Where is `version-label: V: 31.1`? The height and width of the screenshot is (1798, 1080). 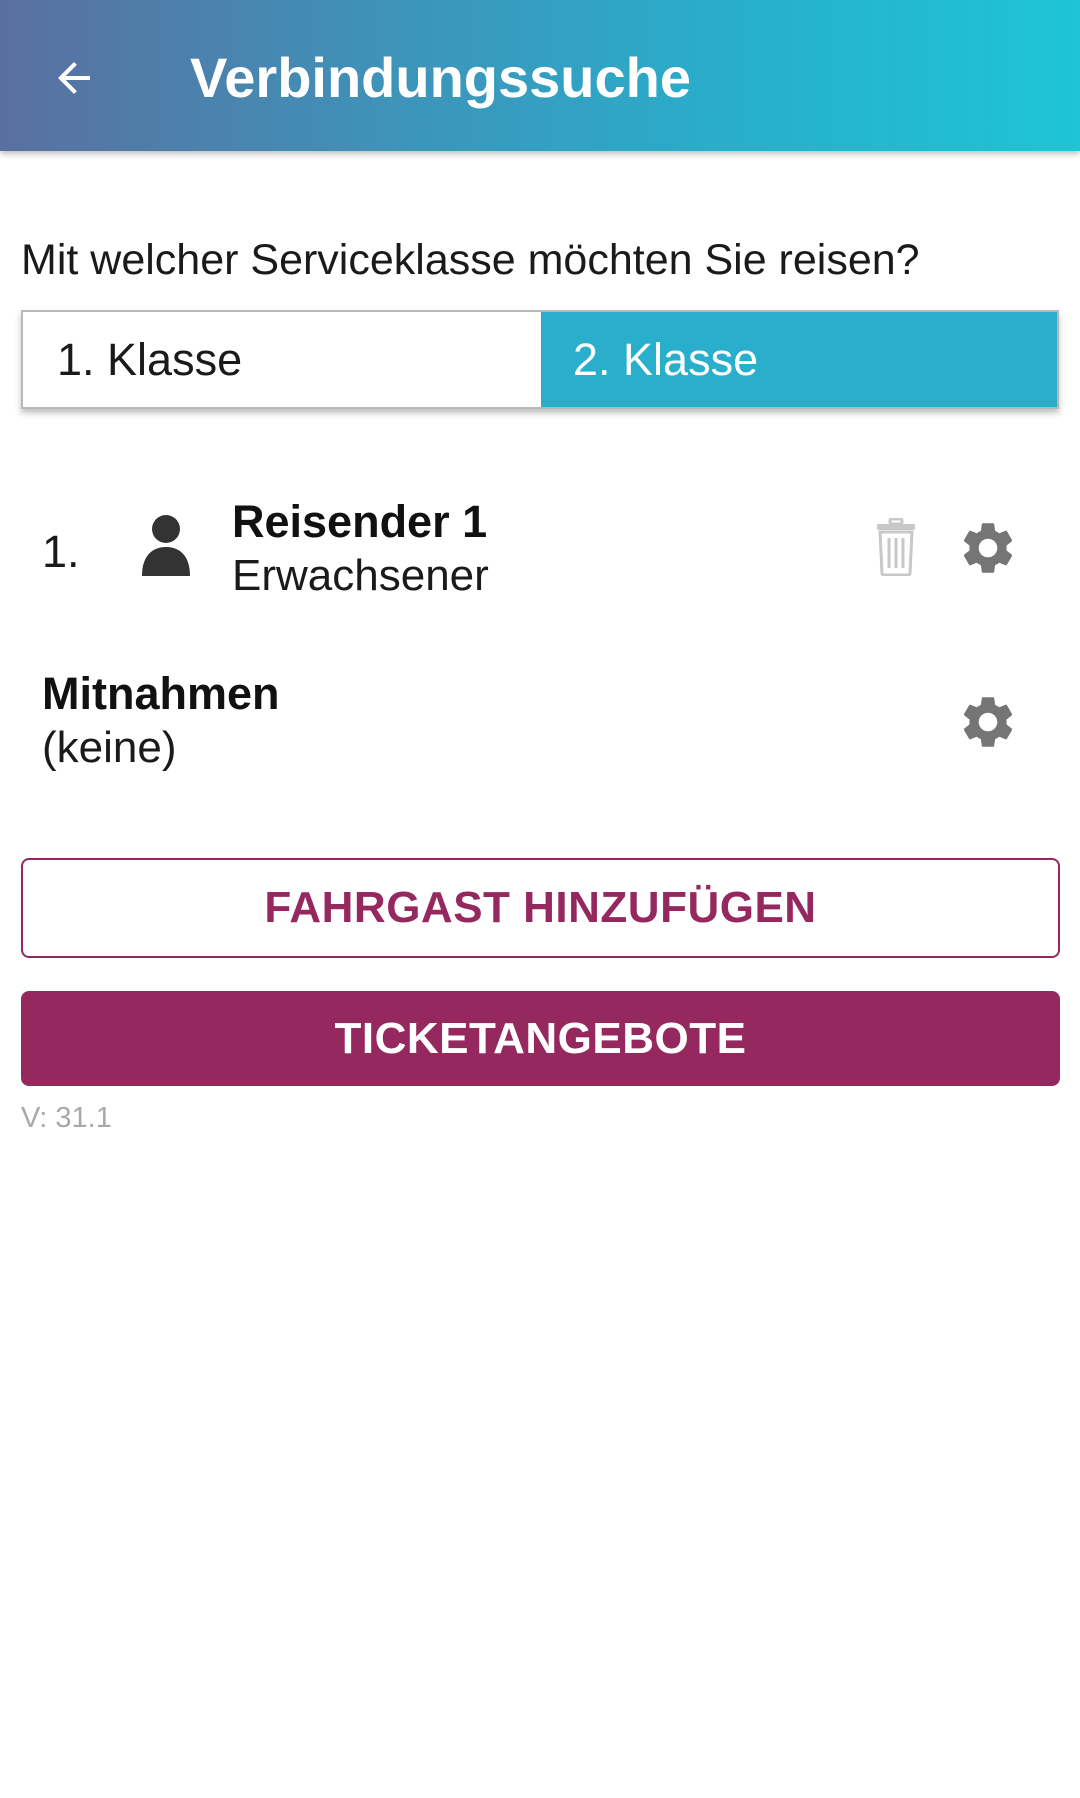 version-label: V: 31.1 is located at coordinates (66, 1118).